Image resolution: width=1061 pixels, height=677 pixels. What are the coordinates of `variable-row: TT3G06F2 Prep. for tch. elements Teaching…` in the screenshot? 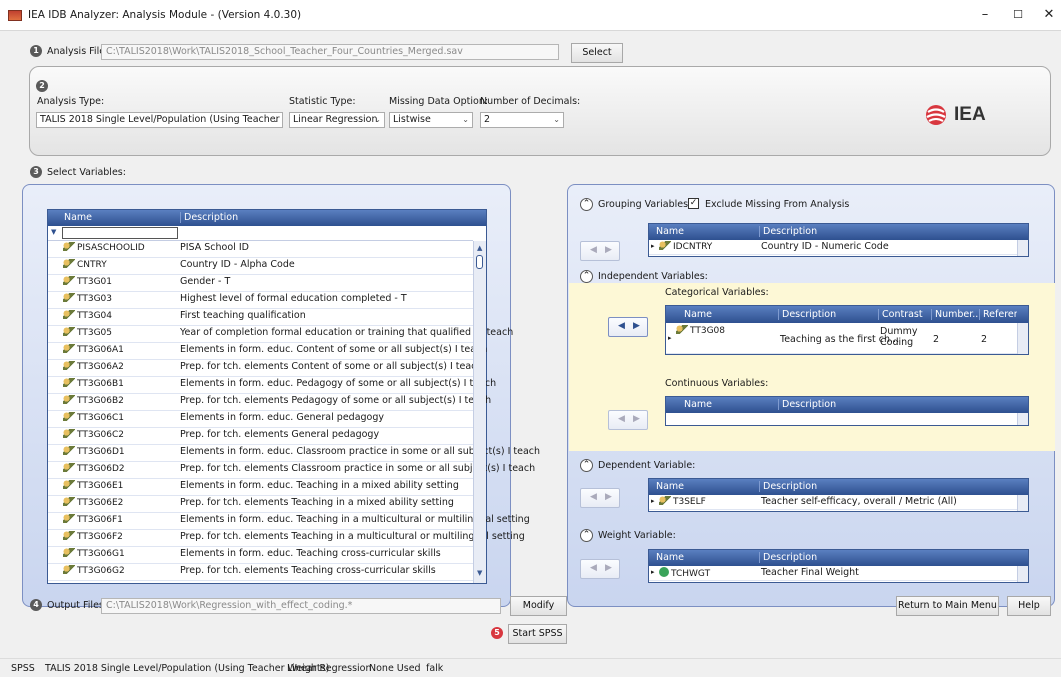 It's located at (286, 538).